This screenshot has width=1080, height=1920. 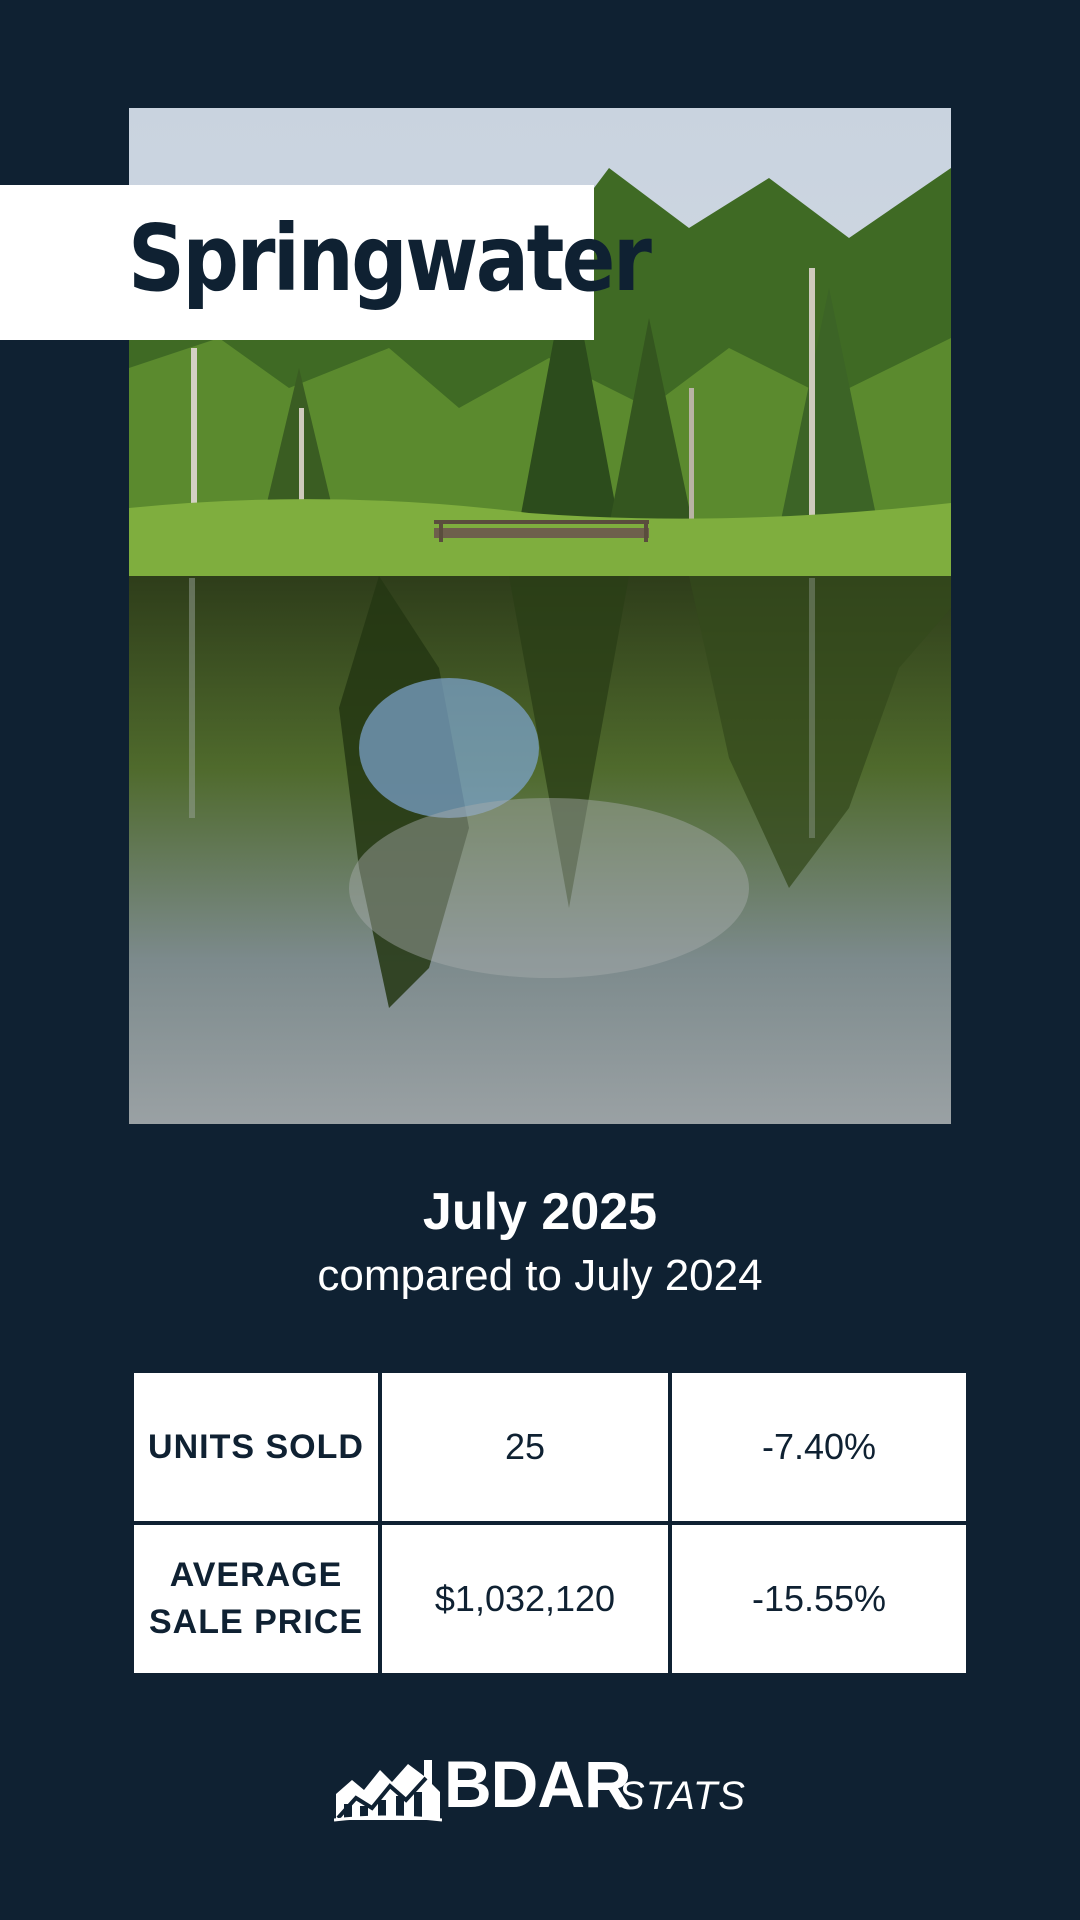 What do you see at coordinates (538, 1784) in the screenshot?
I see `logo-bdar-text: BDAR` at bounding box center [538, 1784].